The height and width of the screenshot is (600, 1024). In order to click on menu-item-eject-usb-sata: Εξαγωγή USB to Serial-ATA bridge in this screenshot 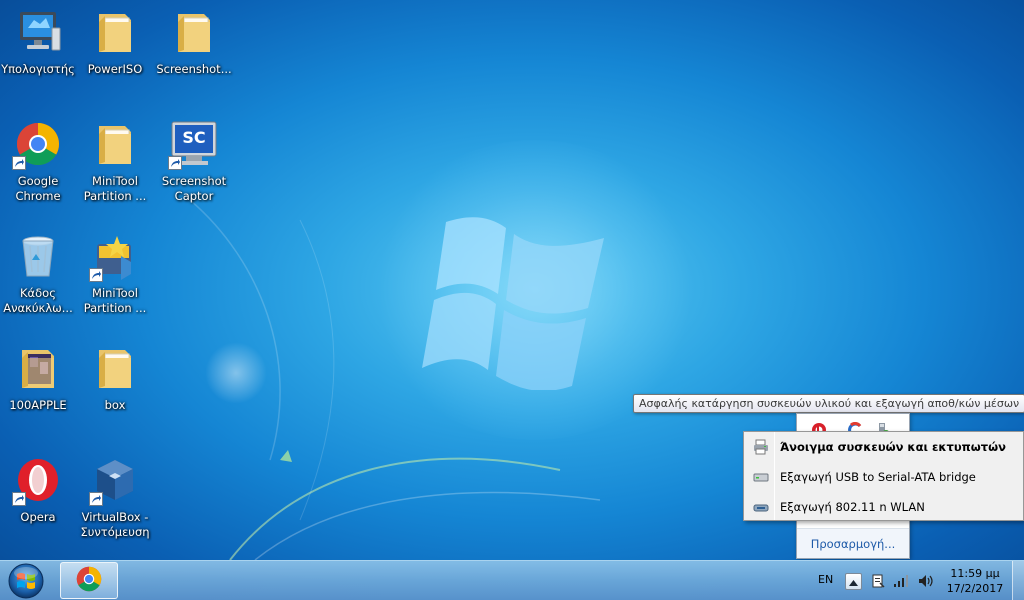, I will do `click(883, 477)`.